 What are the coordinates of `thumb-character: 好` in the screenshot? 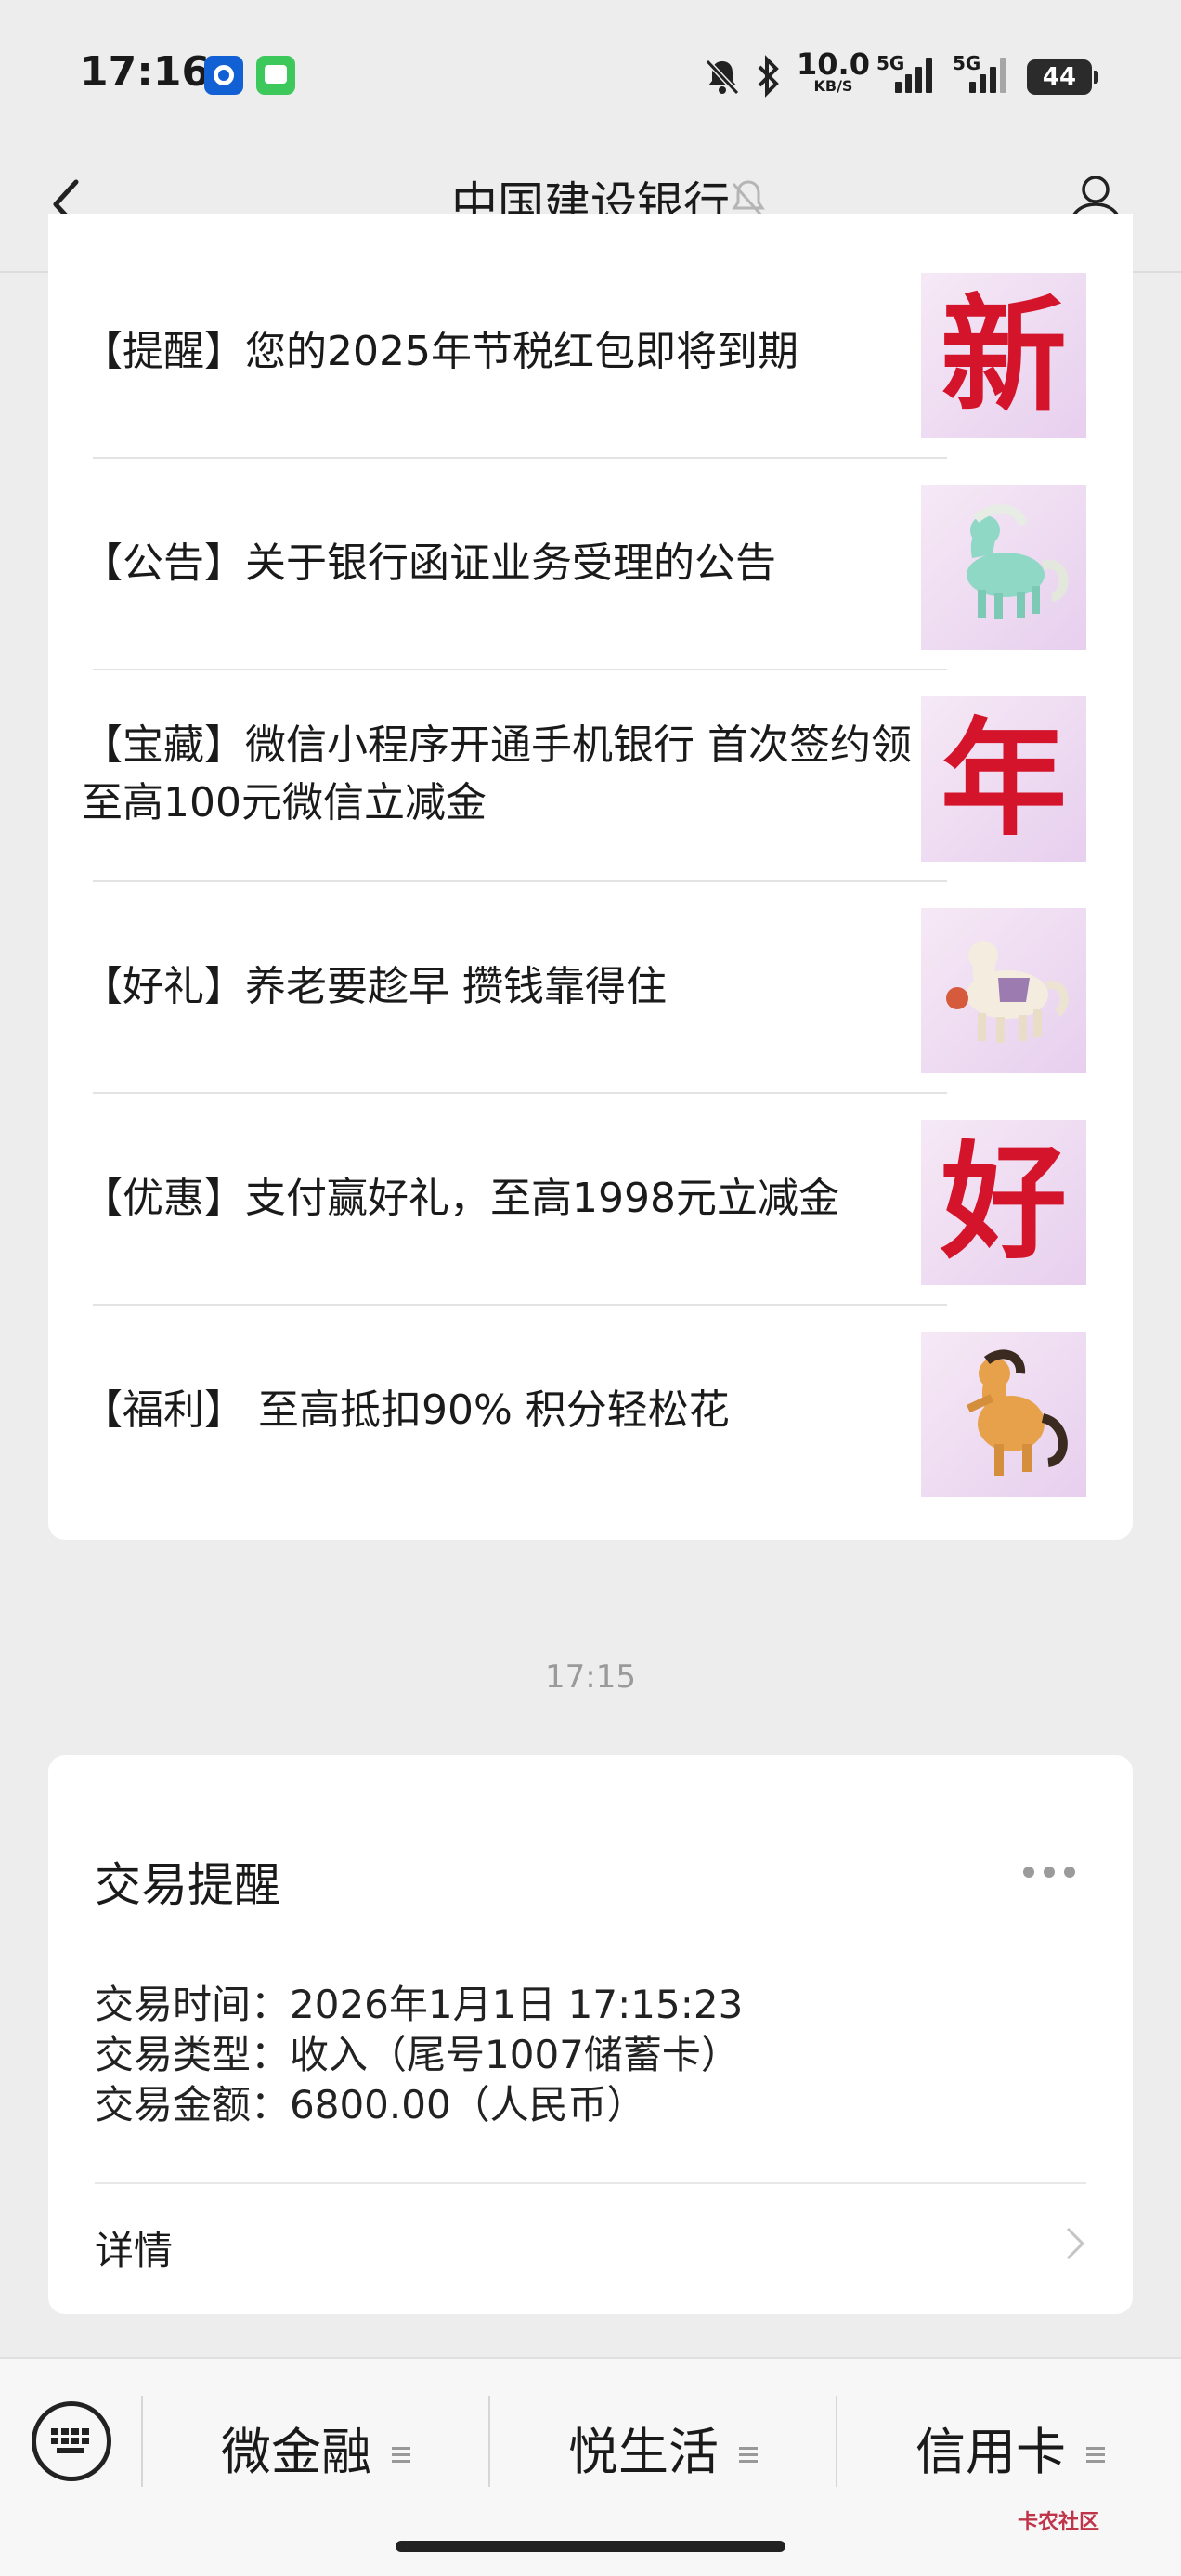 It's located at (1004, 1202).